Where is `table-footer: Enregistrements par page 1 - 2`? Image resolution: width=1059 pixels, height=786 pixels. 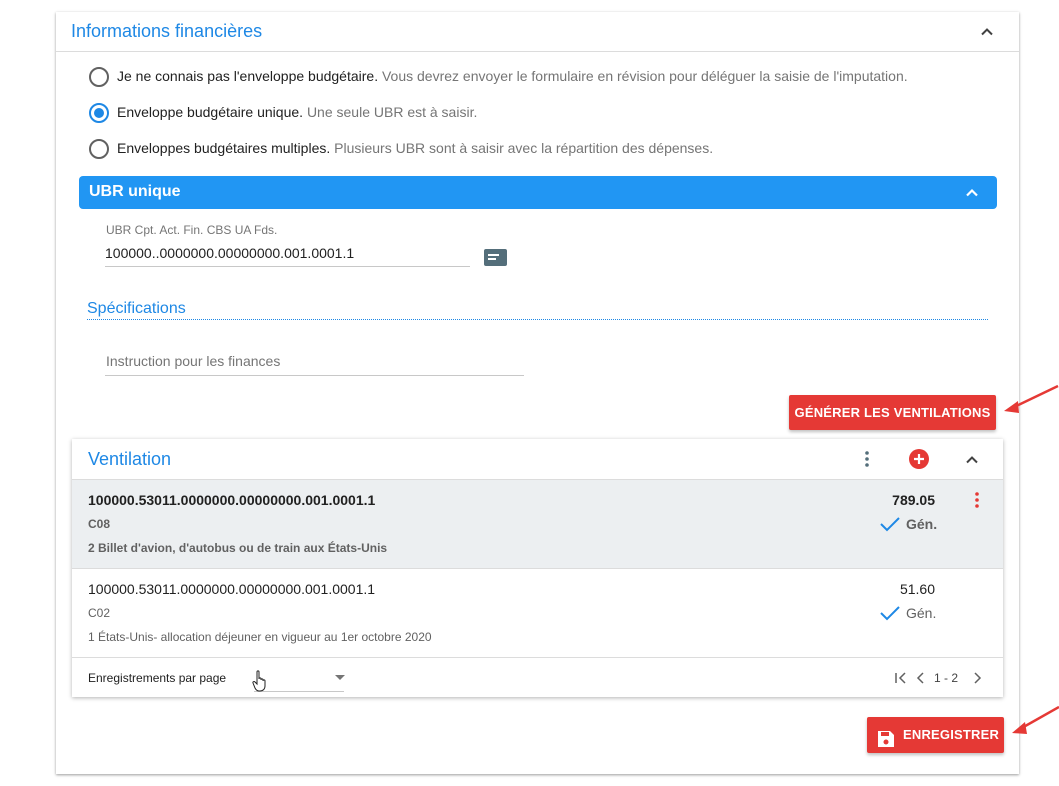
table-footer: Enregistrements par page 1 - 2 is located at coordinates (537, 677).